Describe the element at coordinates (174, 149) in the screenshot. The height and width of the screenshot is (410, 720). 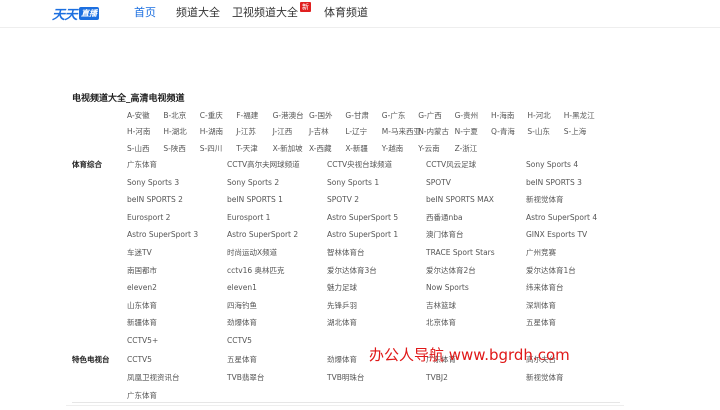
I see `region-link: S-陕西` at that location.